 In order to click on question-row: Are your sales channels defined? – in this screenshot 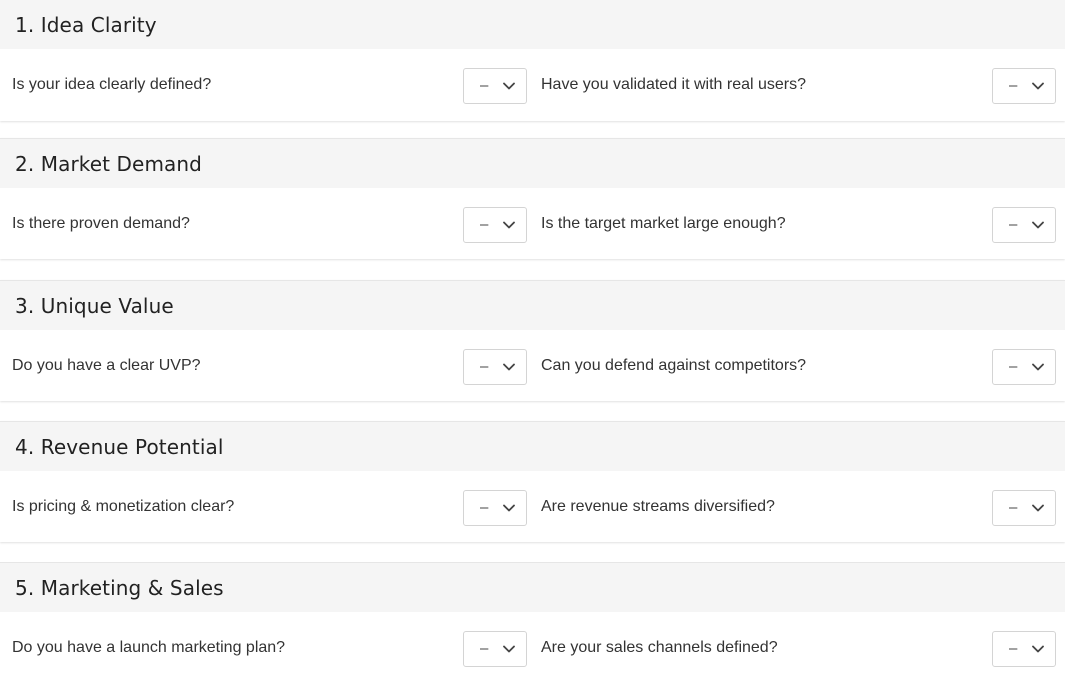, I will do `click(798, 648)`.